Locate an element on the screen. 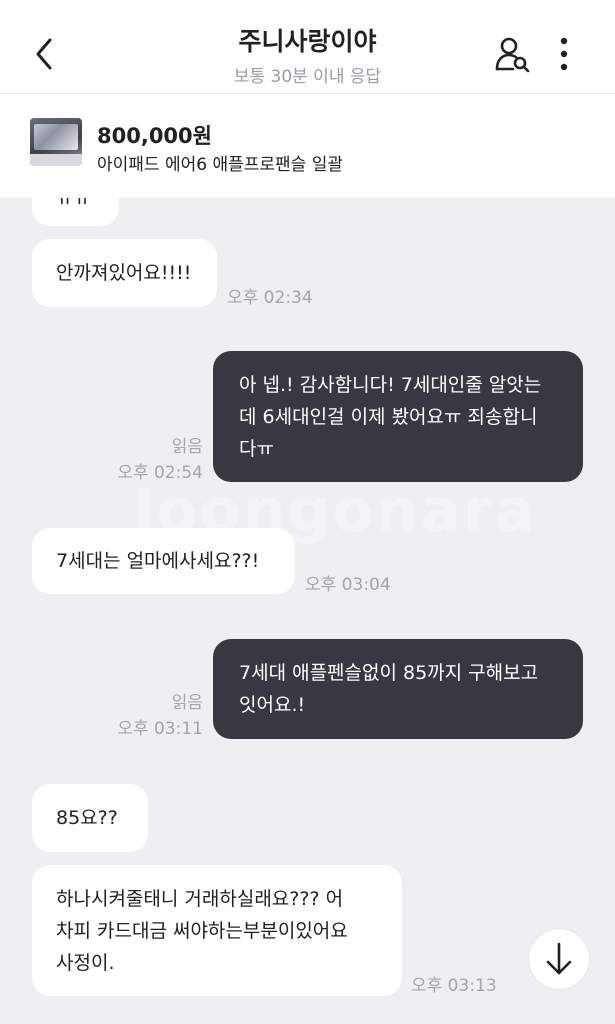  message-time: 오후 02:54 is located at coordinates (160, 473).